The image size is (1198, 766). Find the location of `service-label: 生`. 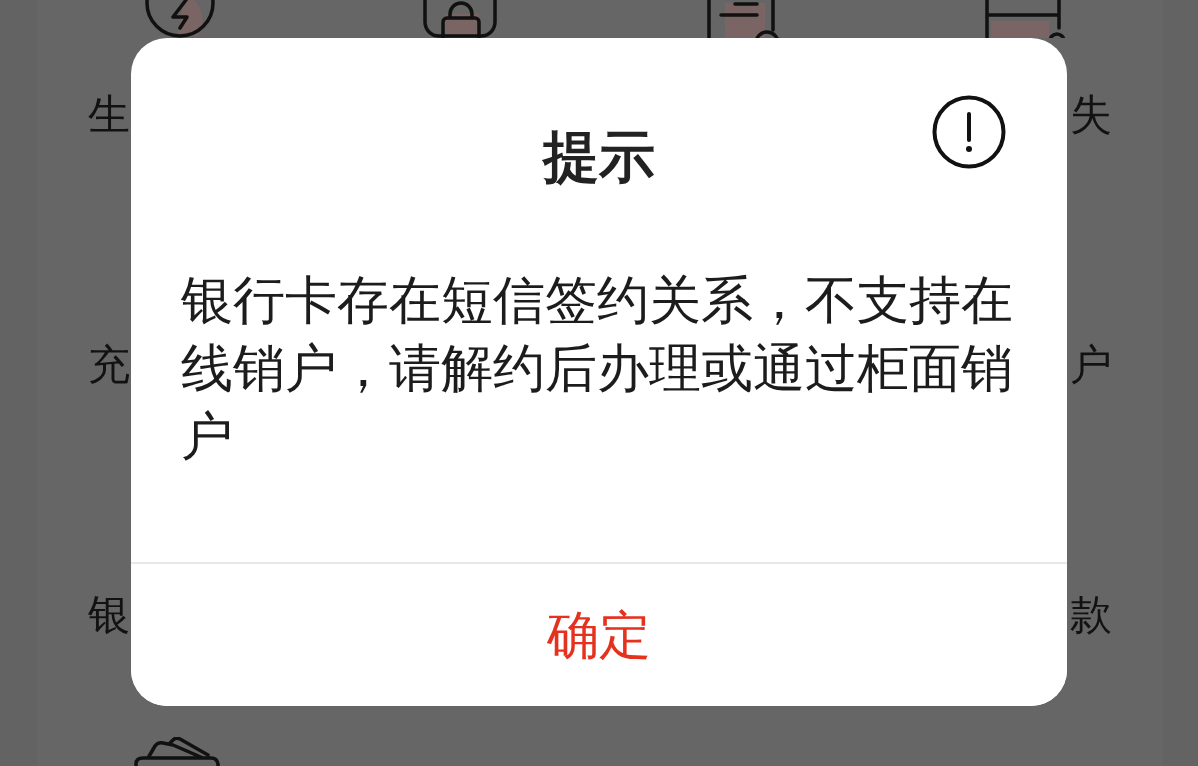

service-label: 生 is located at coordinates (109, 115).